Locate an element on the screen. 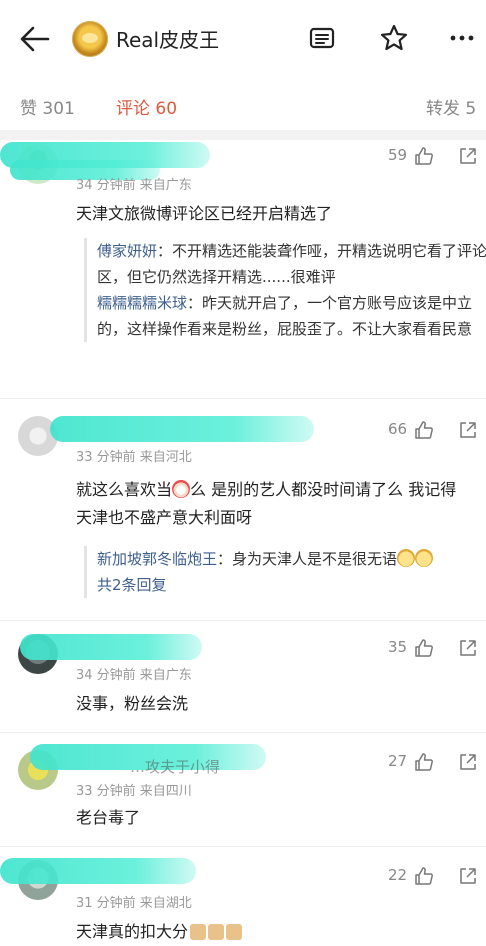  section-divider is located at coordinates (243, 135).